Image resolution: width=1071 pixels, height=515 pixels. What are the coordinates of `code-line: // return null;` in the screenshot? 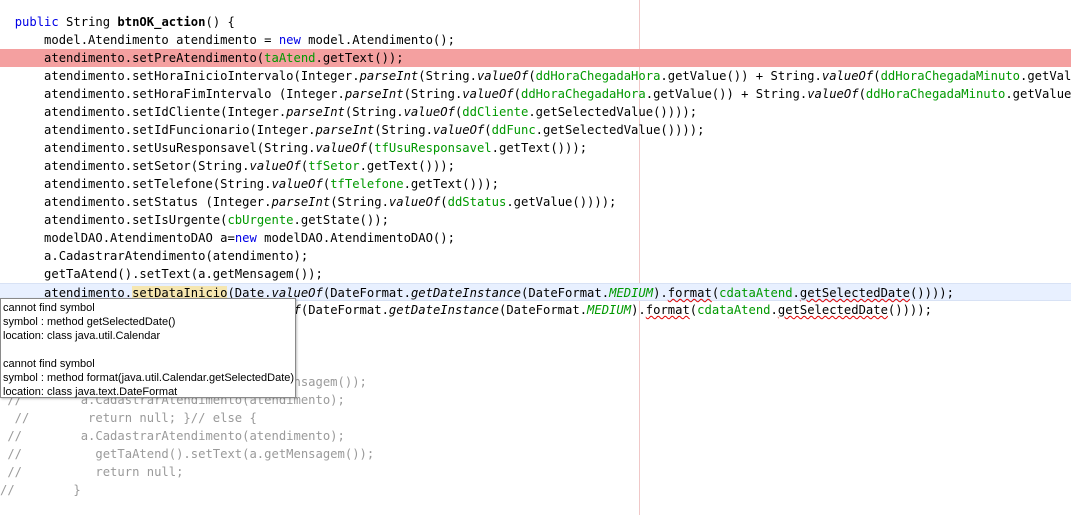 It's located at (535, 472).